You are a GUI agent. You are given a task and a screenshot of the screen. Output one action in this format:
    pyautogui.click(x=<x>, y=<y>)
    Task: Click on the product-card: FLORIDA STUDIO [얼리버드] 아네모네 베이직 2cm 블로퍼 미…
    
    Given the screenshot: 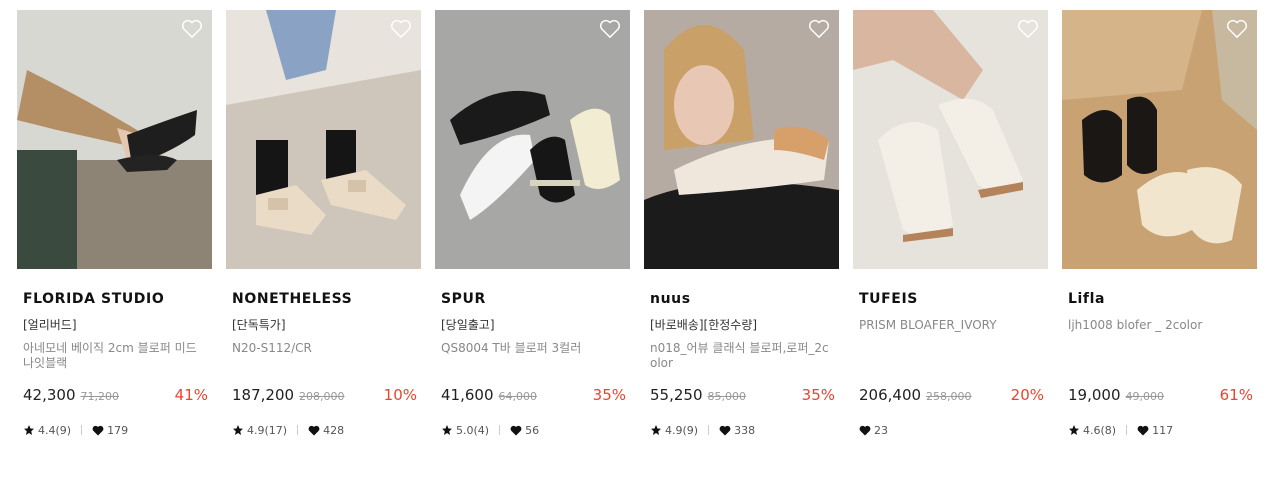 What is the action you would take?
    pyautogui.click(x=114, y=223)
    